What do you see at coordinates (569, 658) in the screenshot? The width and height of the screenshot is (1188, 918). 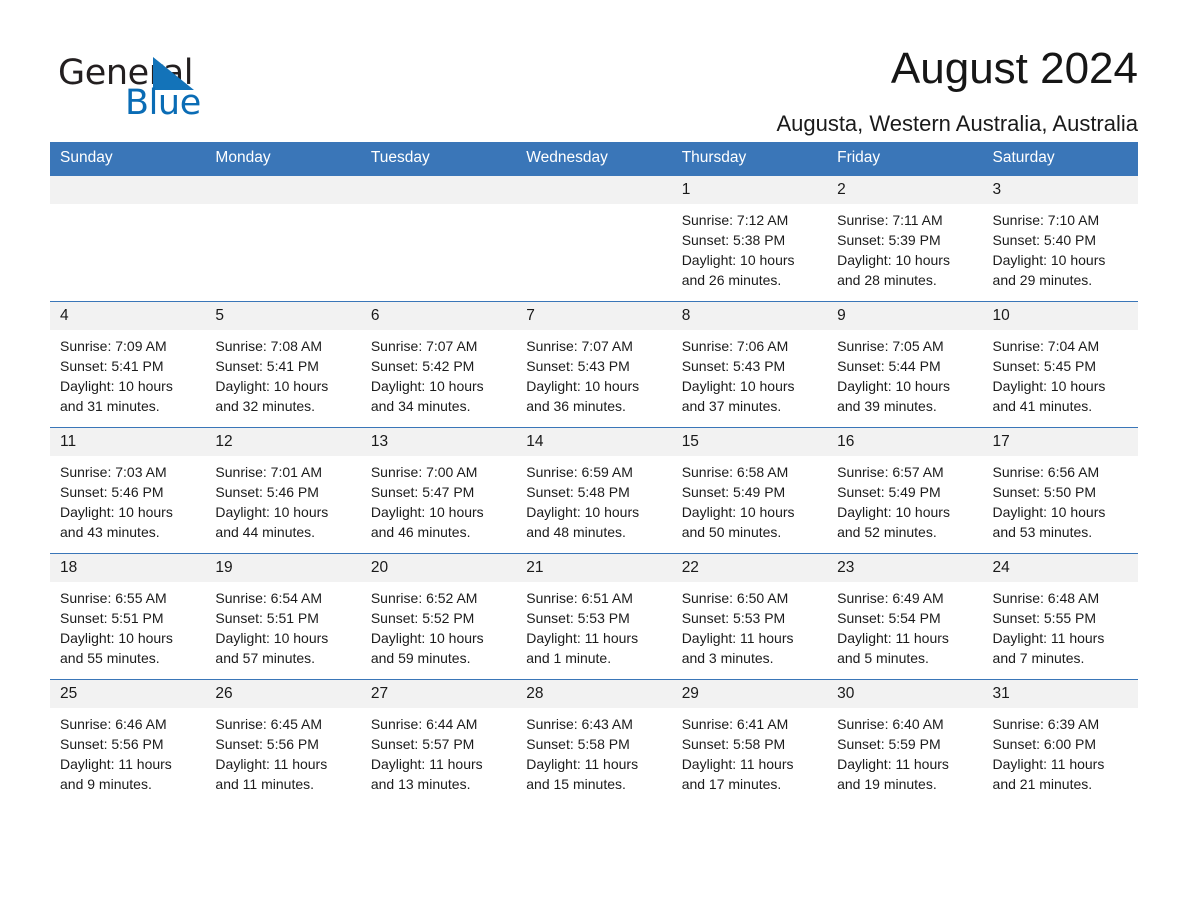 I see `day-detail-line: and 1 minute.` at bounding box center [569, 658].